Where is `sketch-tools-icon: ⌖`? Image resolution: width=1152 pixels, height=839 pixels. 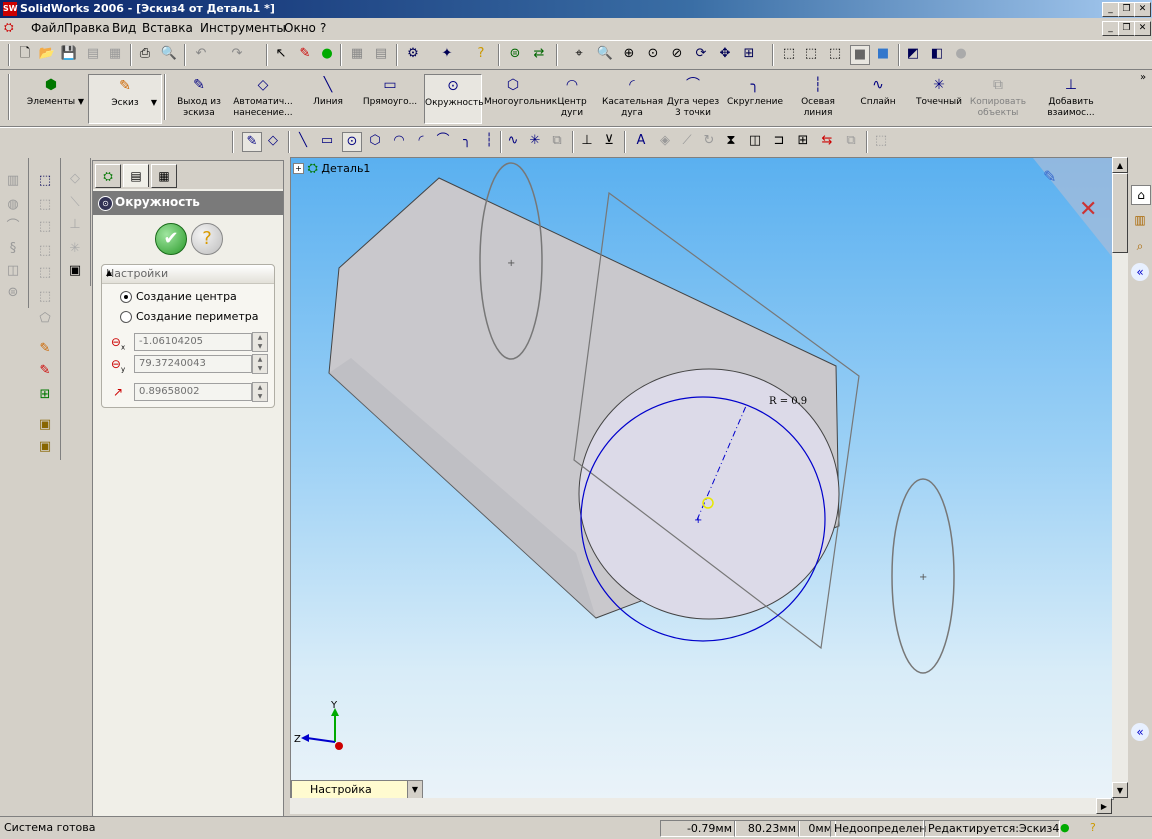
sketch-tools-icon: ⌖ is located at coordinates (579, 54).